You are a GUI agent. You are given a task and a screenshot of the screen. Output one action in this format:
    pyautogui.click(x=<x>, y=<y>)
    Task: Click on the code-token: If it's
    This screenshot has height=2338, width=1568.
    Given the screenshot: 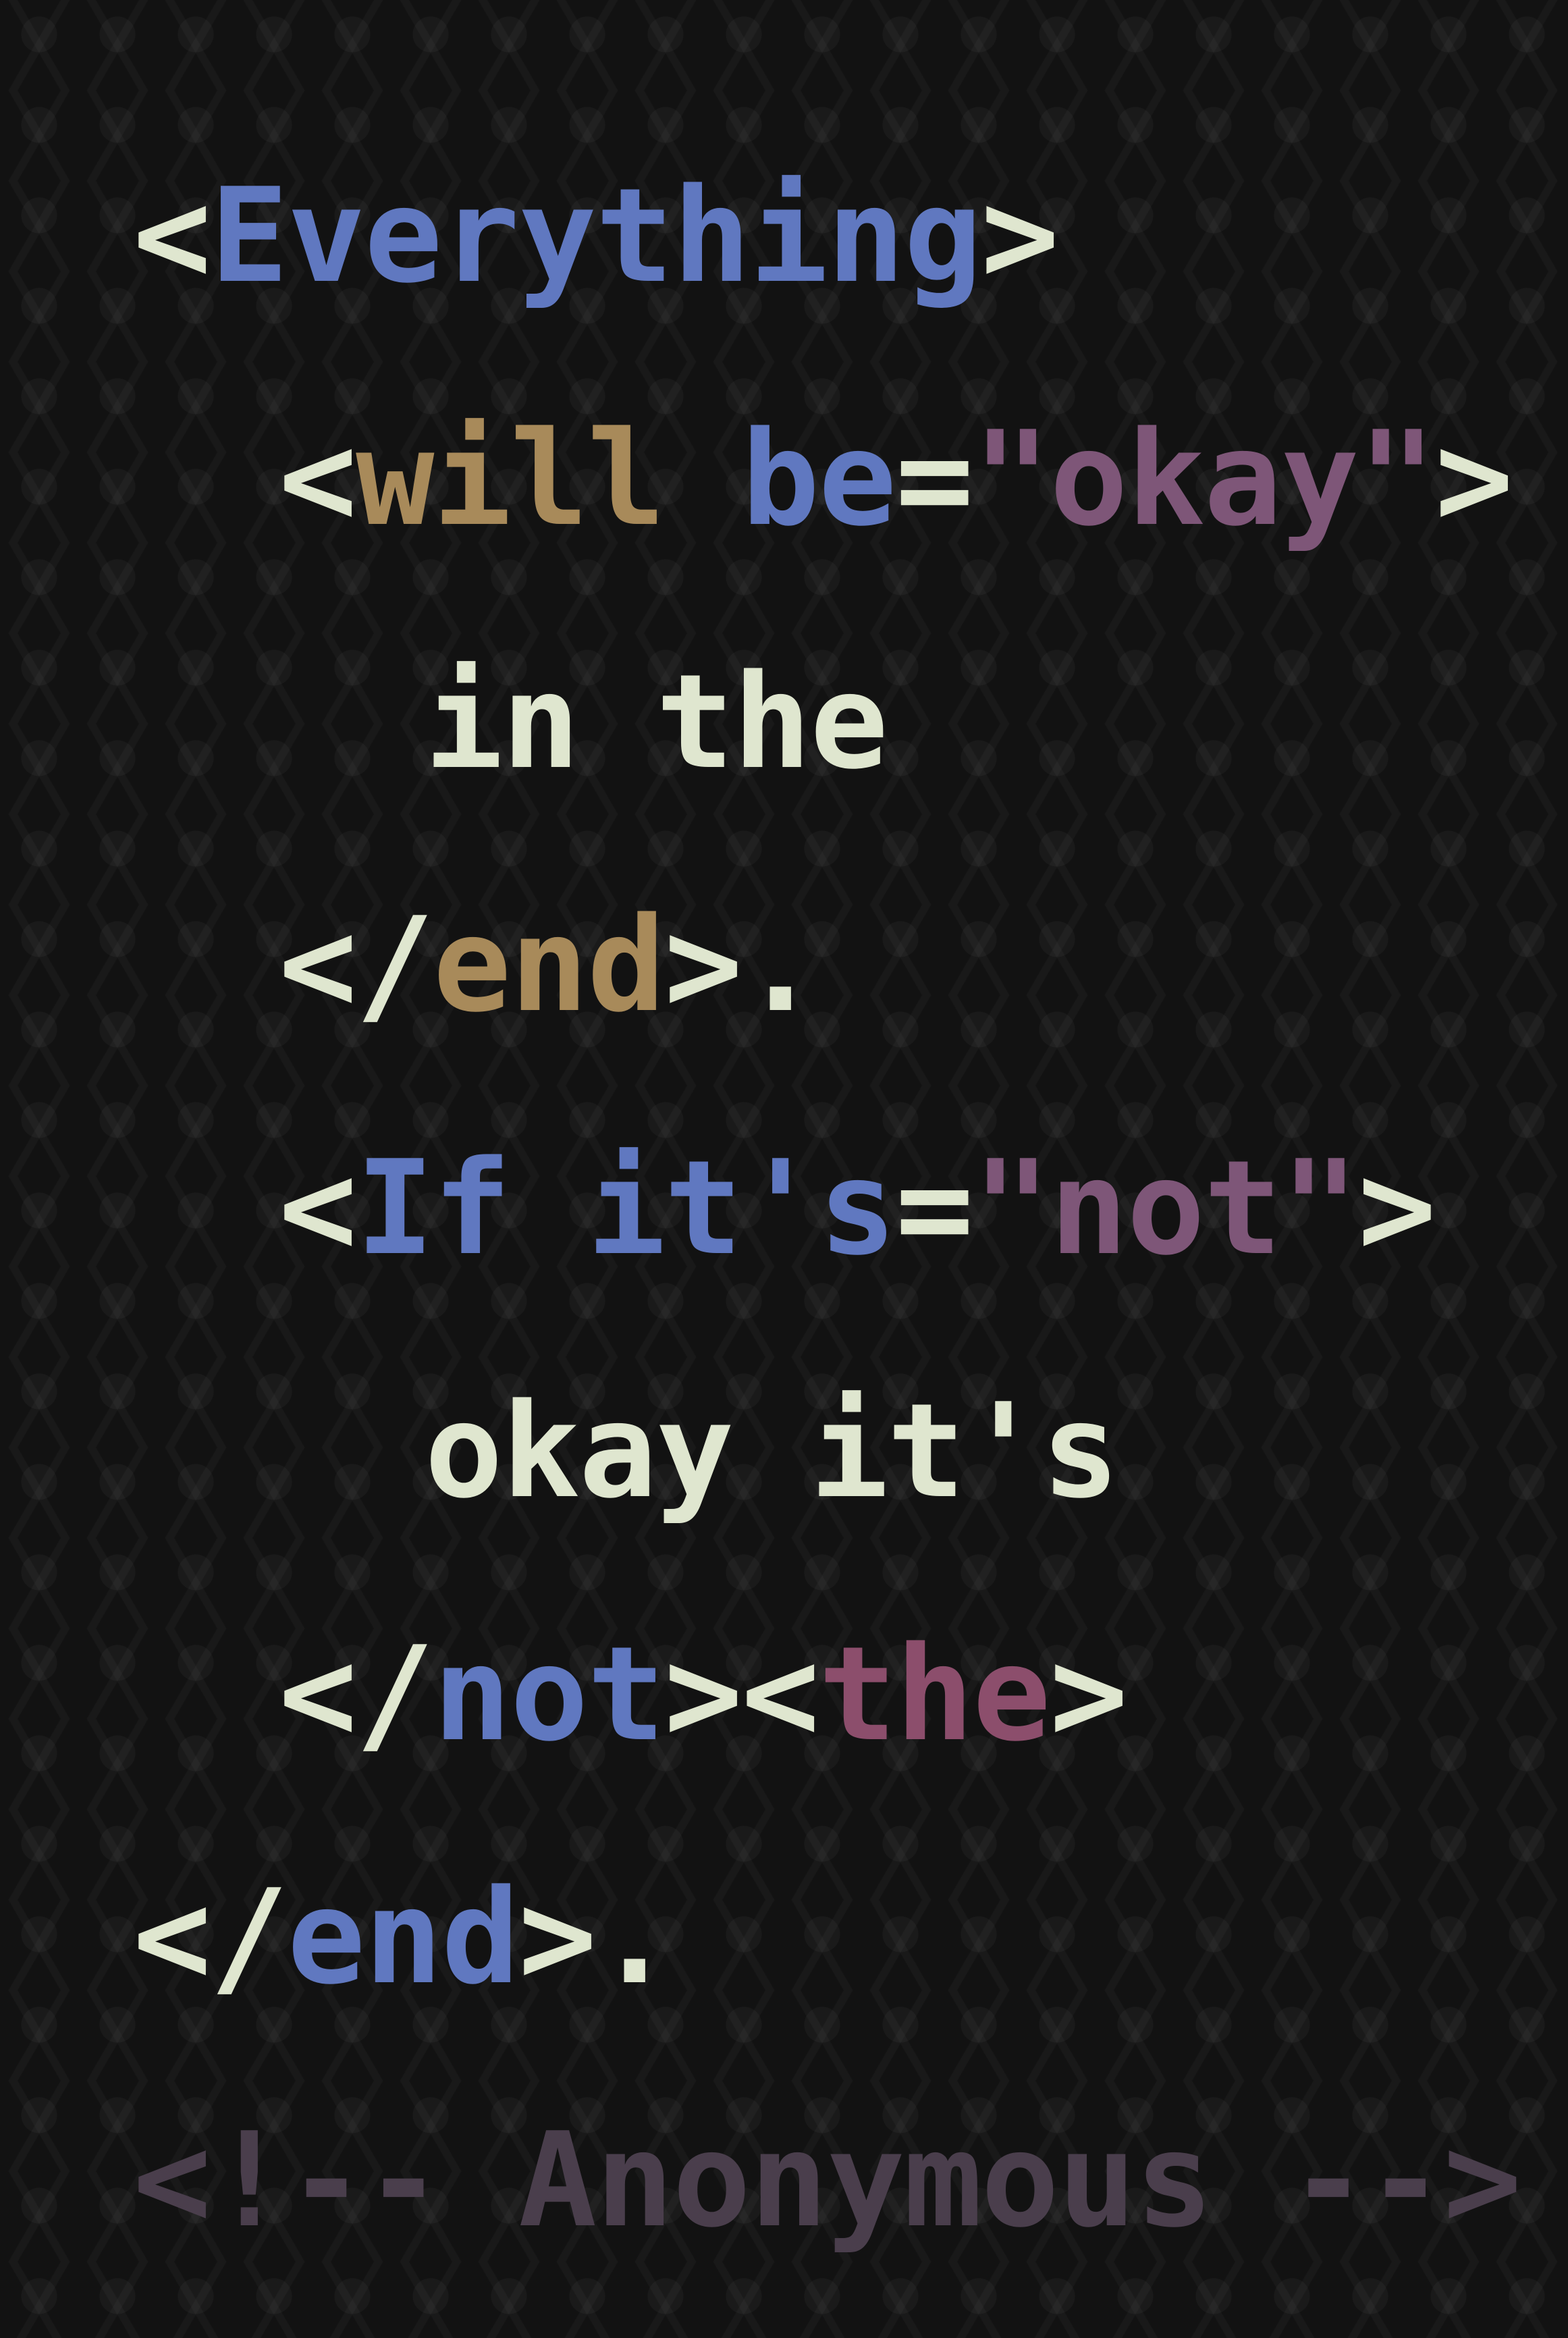 What is the action you would take?
    pyautogui.click(x=626, y=1208)
    